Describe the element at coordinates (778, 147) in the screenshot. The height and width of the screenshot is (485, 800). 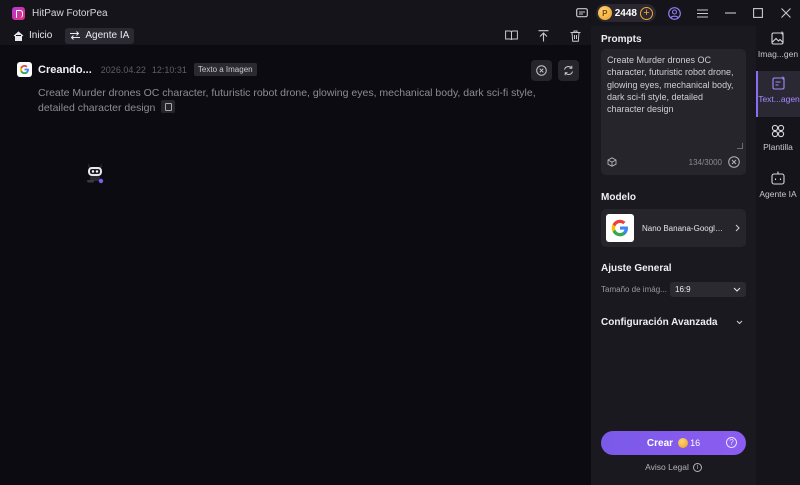
I see `rail-label-template: Plantilla` at that location.